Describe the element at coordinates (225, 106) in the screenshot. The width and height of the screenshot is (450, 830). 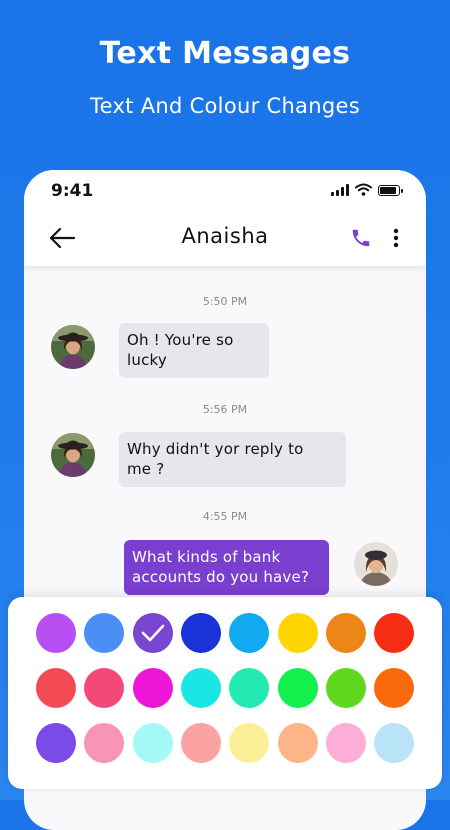
I see `promo-subtitle: Text And Colour Changes` at that location.